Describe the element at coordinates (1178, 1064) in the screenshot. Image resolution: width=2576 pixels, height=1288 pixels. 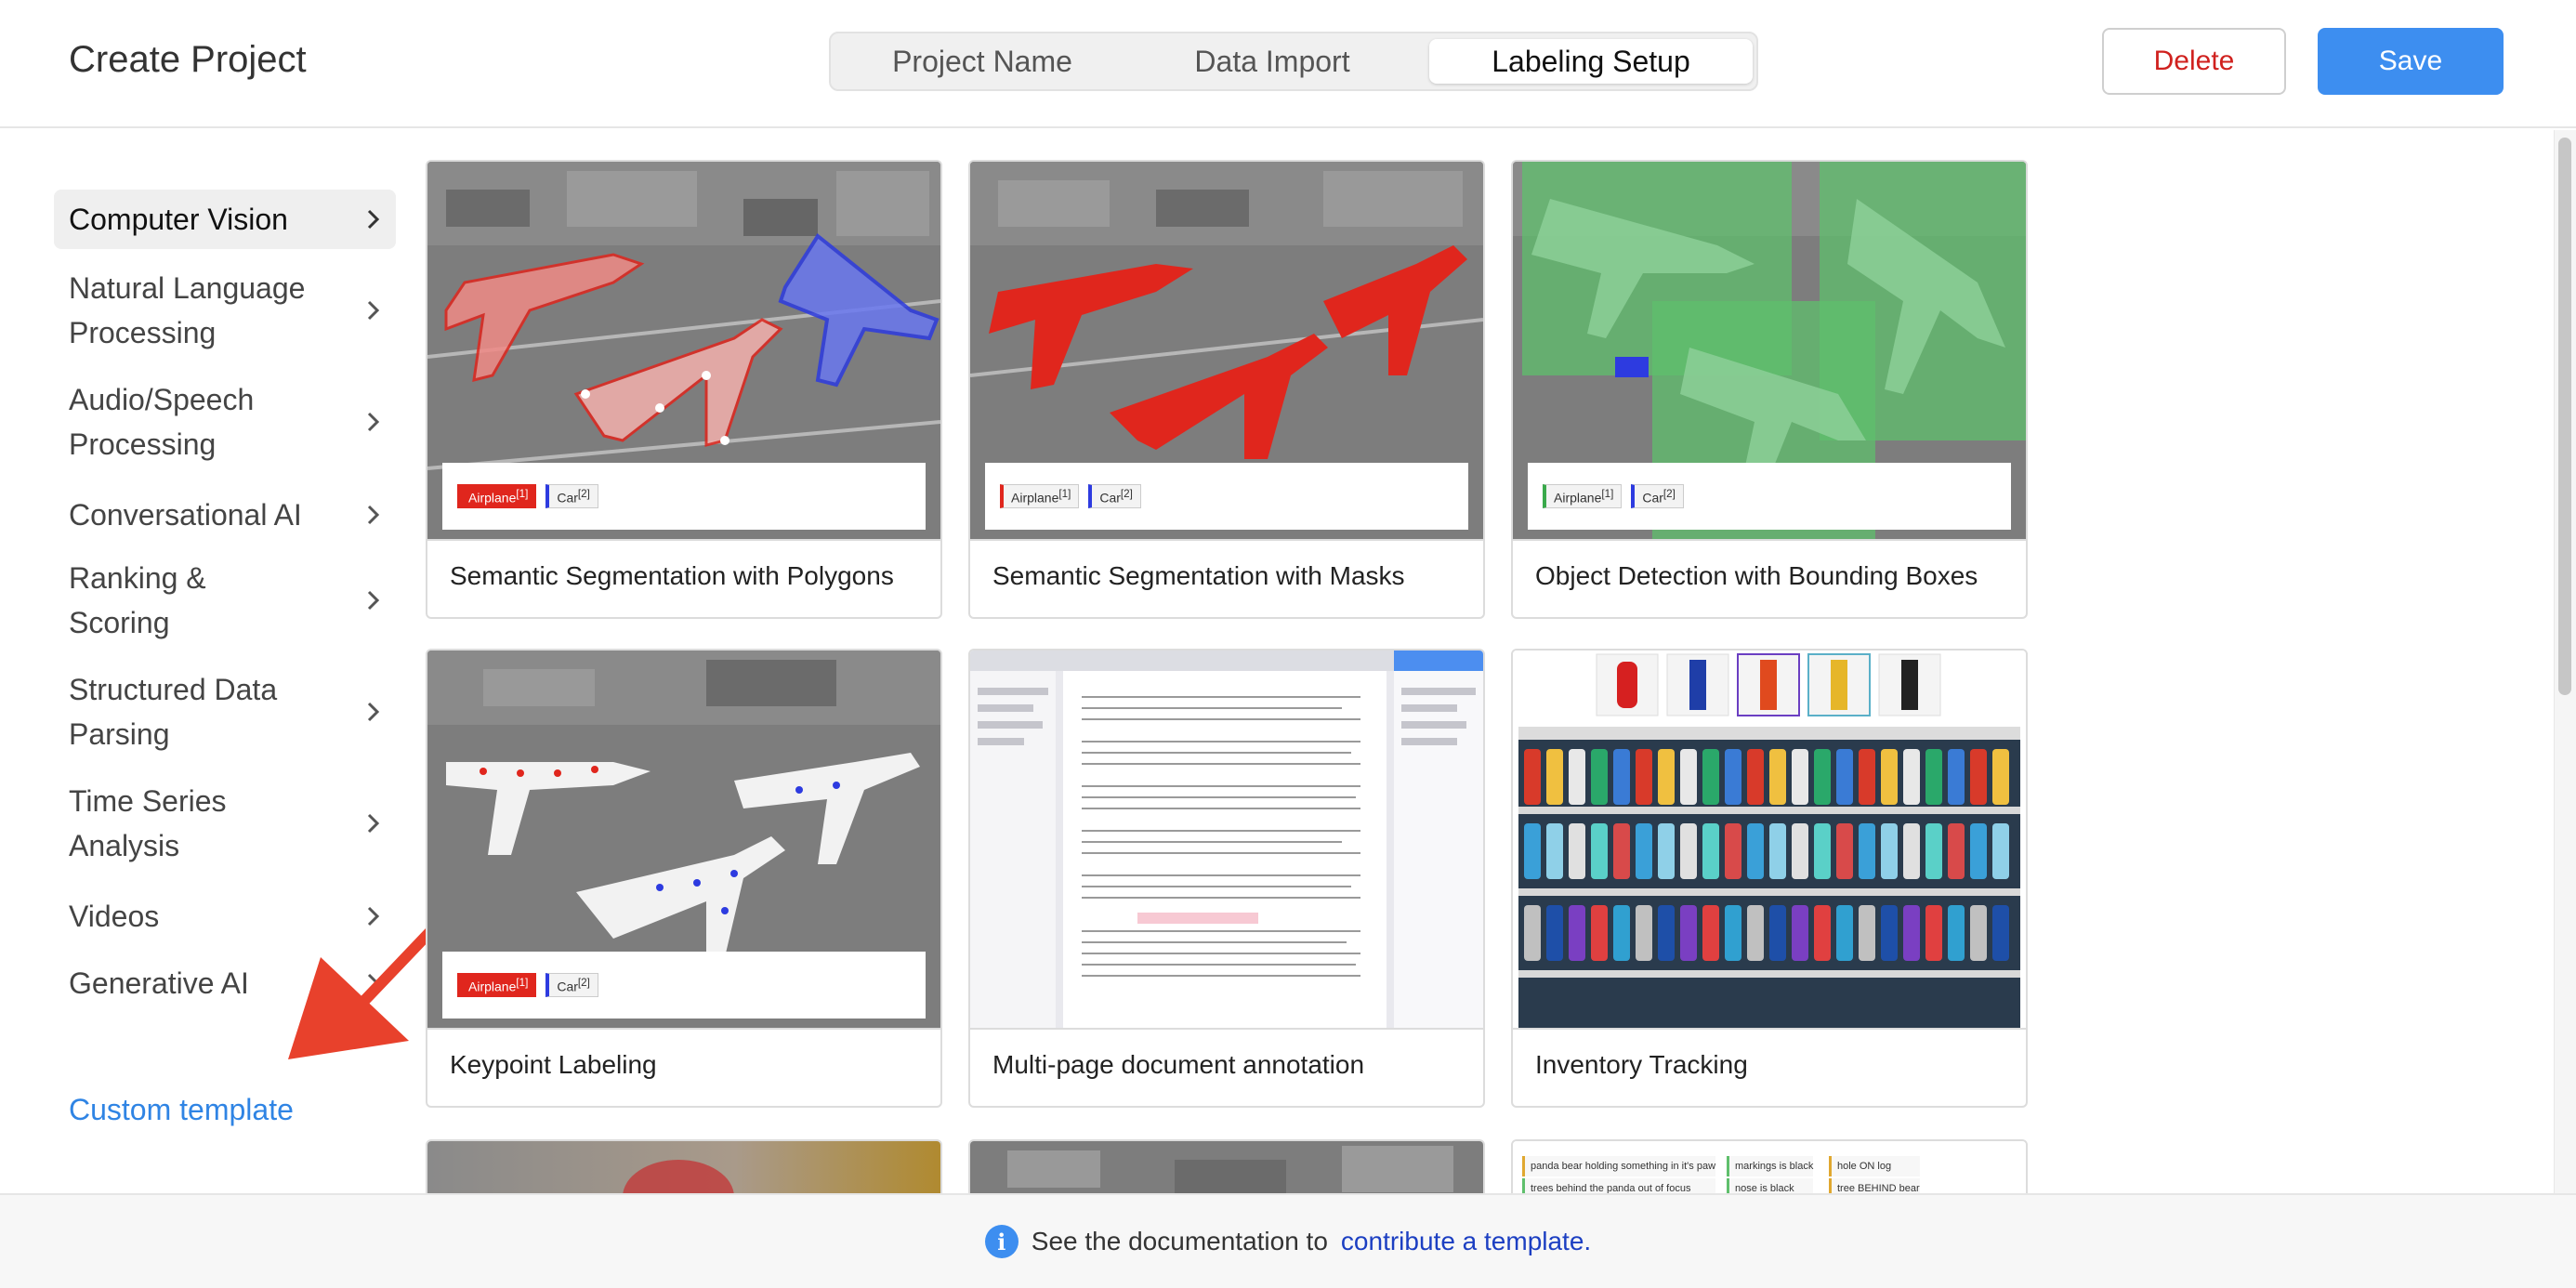
I see `template-title: Multi-page document annotation` at that location.